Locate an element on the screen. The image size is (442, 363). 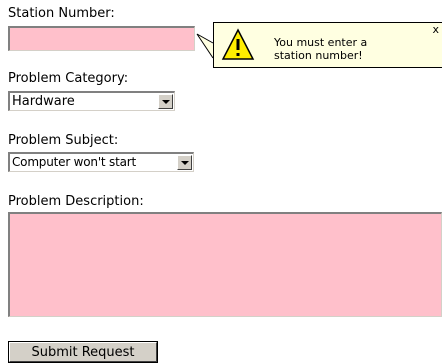
warning-icon is located at coordinates (238, 44).